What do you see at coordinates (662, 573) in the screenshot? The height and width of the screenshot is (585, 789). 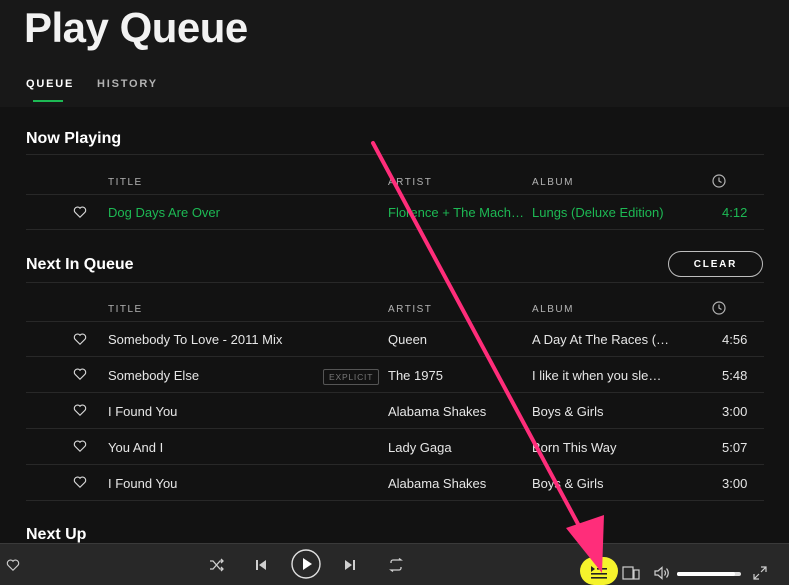 I see `volume-icon` at bounding box center [662, 573].